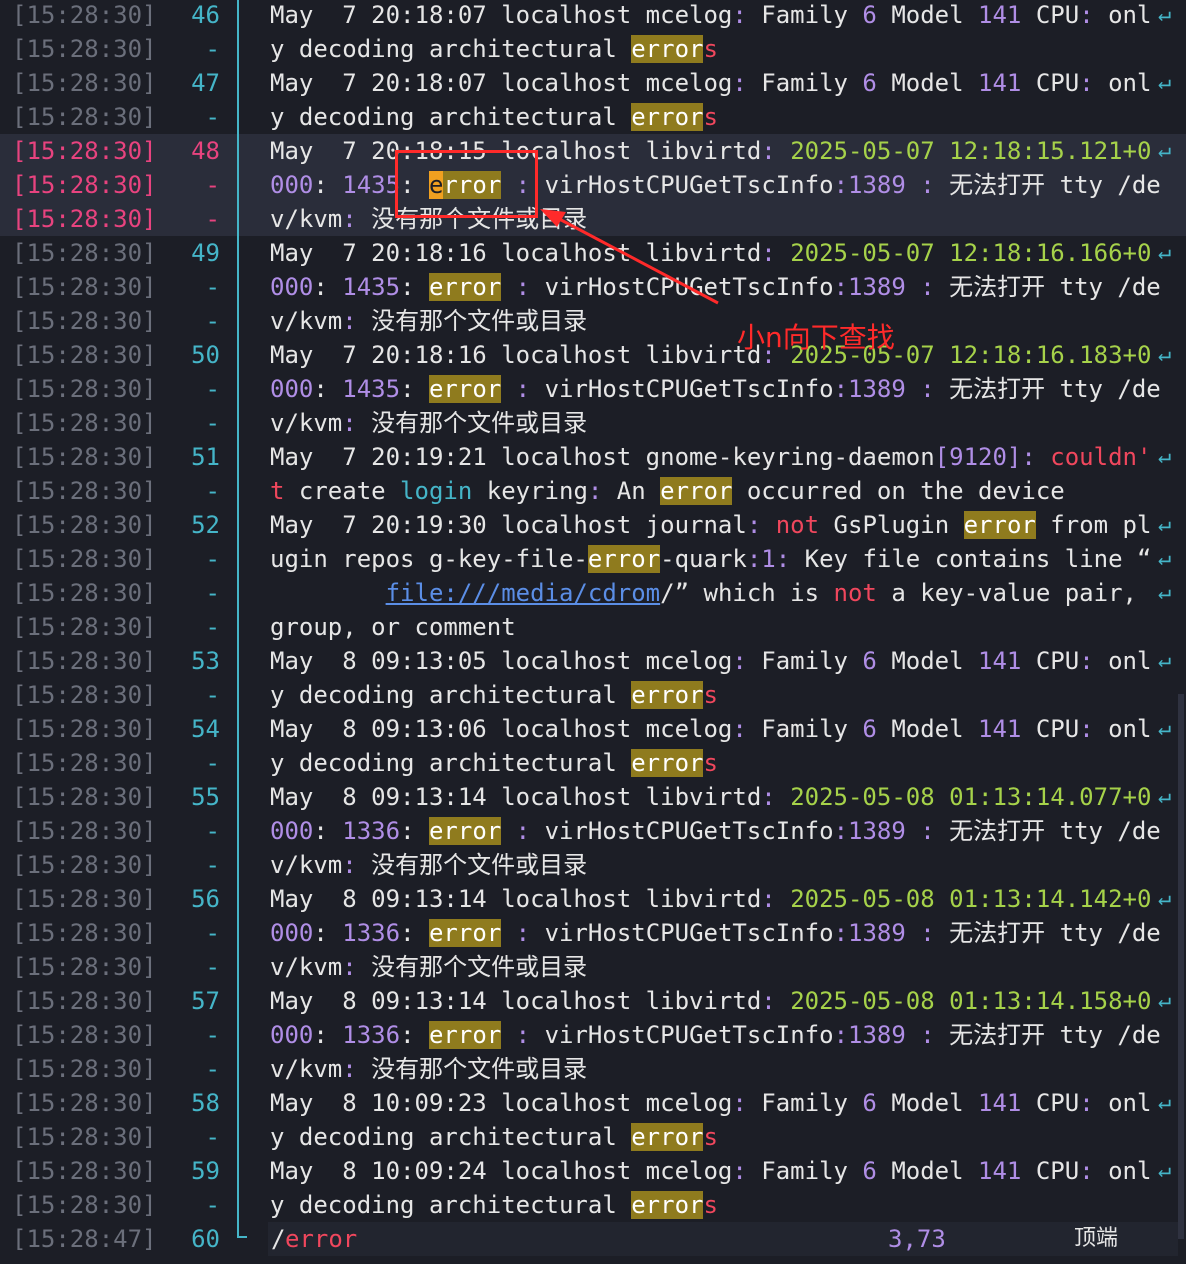  Describe the element at coordinates (1181, 966) in the screenshot. I see `scrollbar` at that location.